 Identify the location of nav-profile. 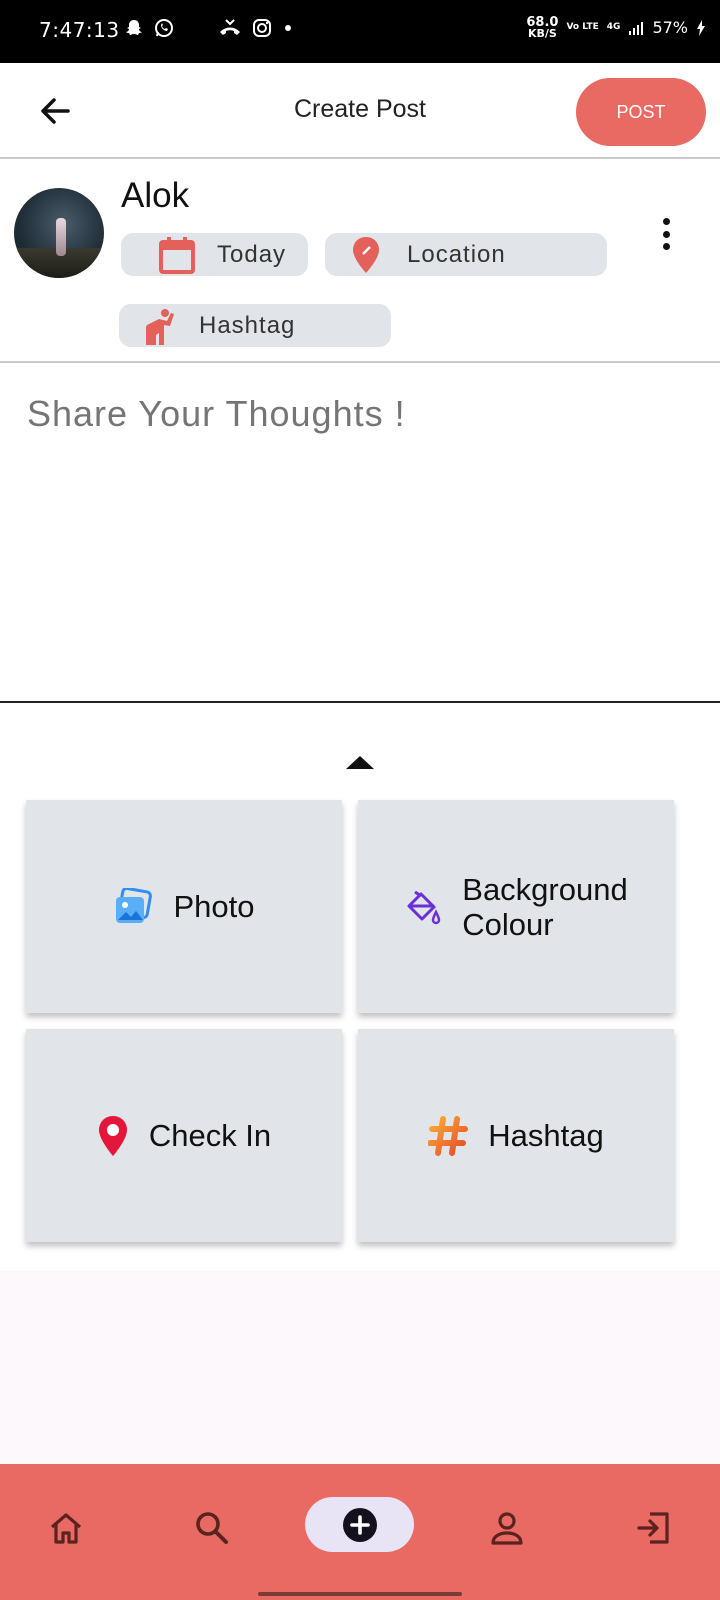
(507, 1528).